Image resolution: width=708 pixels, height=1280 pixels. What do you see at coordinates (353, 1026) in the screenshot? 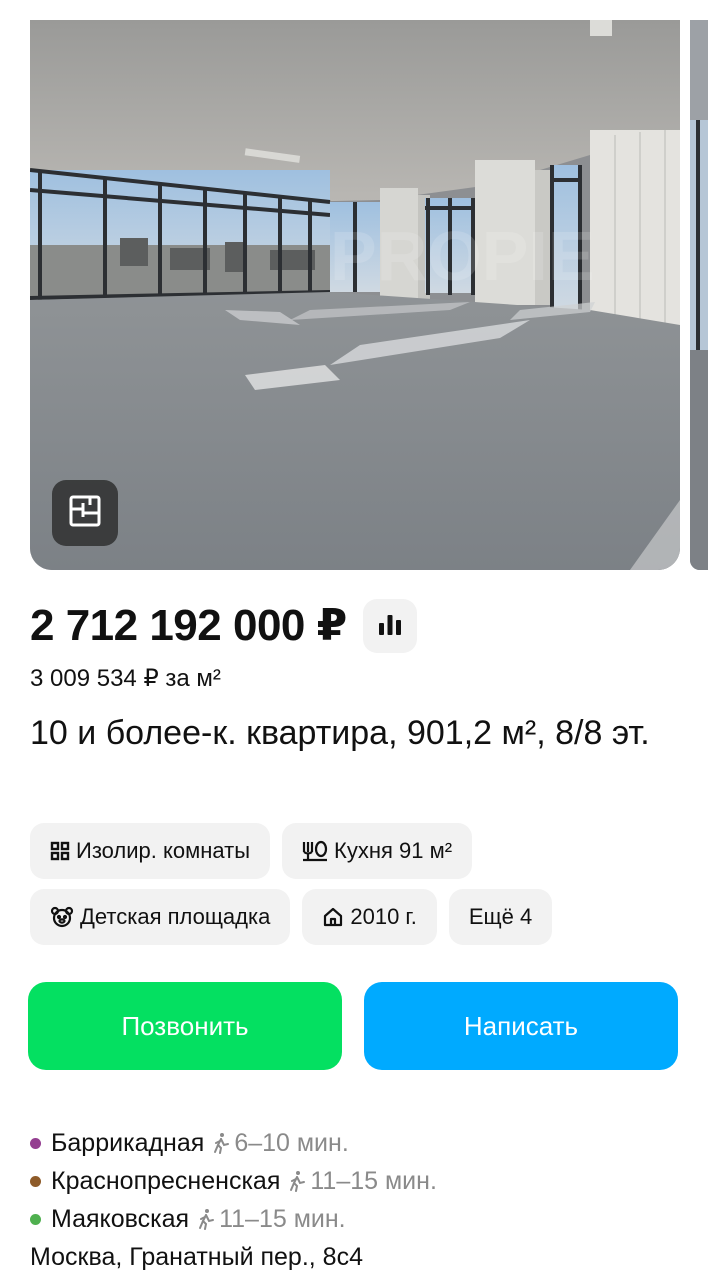
I see `contact-actions: Позвонить Написать` at bounding box center [353, 1026].